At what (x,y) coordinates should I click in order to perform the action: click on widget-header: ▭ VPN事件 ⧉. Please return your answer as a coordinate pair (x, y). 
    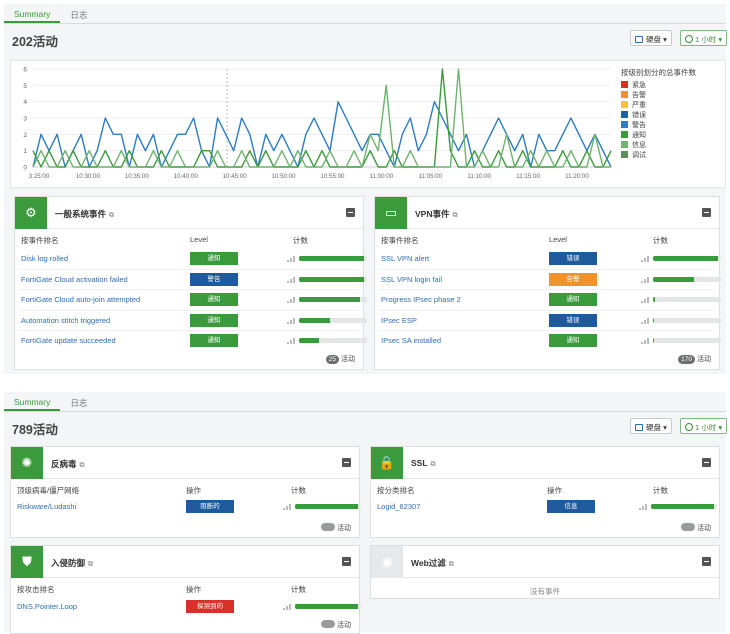
    Looking at the image, I should click on (547, 213).